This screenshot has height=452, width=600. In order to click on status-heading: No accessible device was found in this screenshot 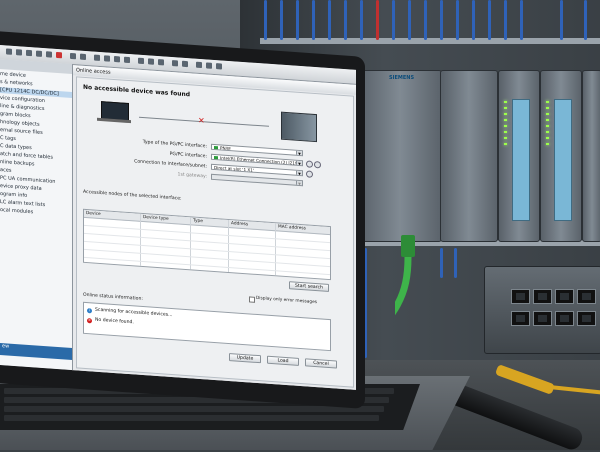, I will do `click(137, 91)`.